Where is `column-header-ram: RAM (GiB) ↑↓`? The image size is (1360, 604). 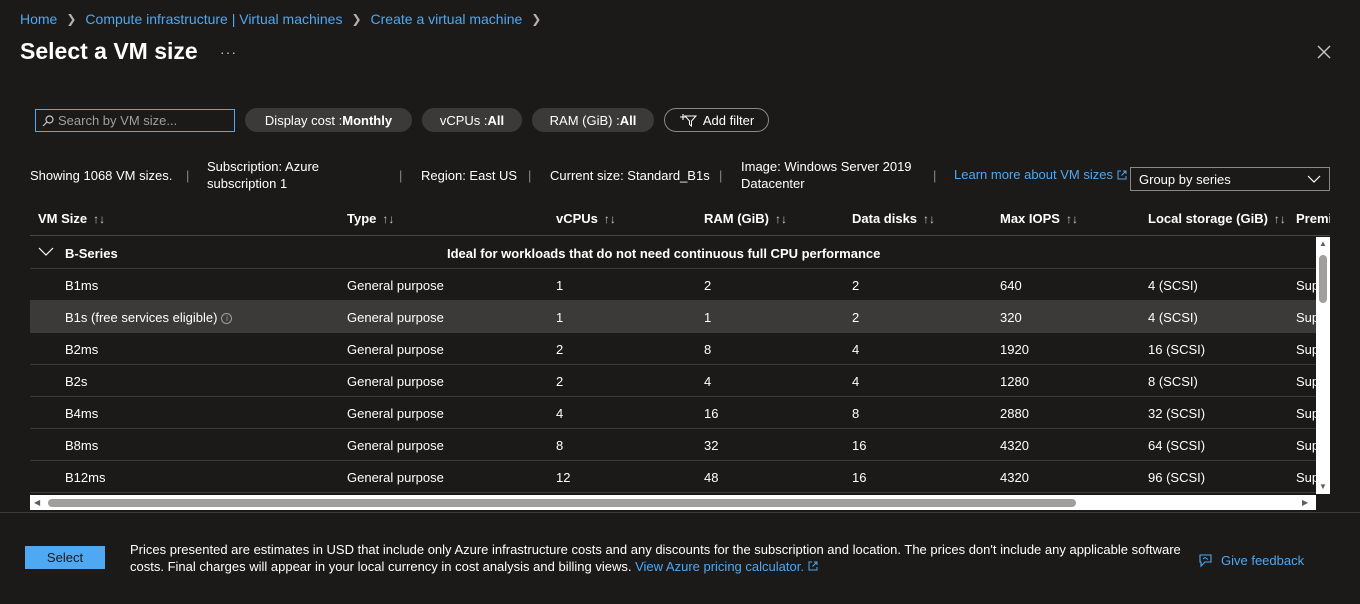 column-header-ram: RAM (GiB) ↑↓ is located at coordinates (745, 218).